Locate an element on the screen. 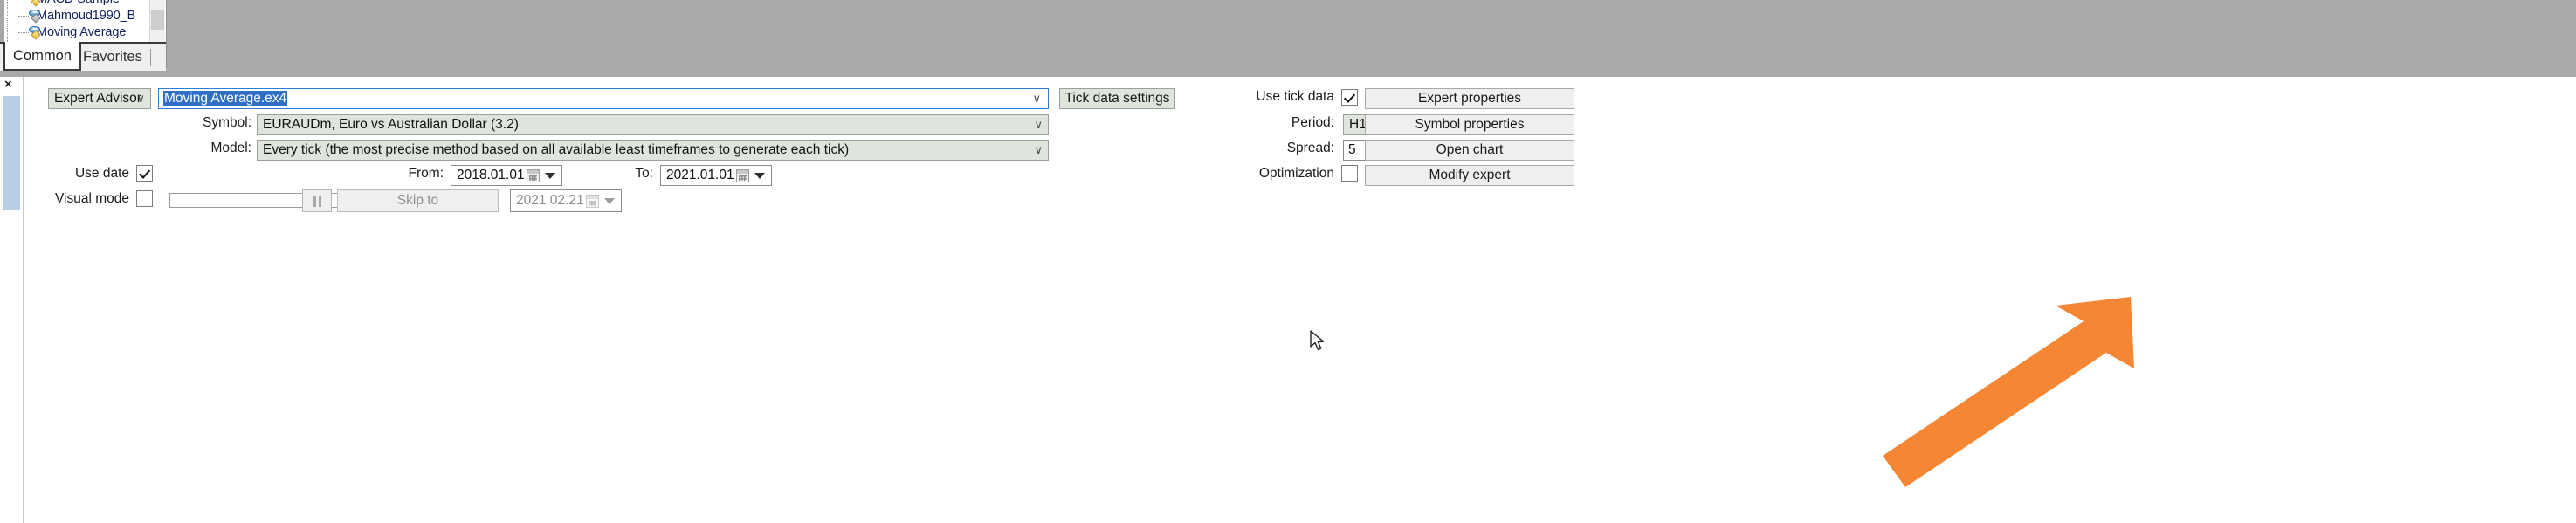  optimization-checkbox is located at coordinates (1349, 173).